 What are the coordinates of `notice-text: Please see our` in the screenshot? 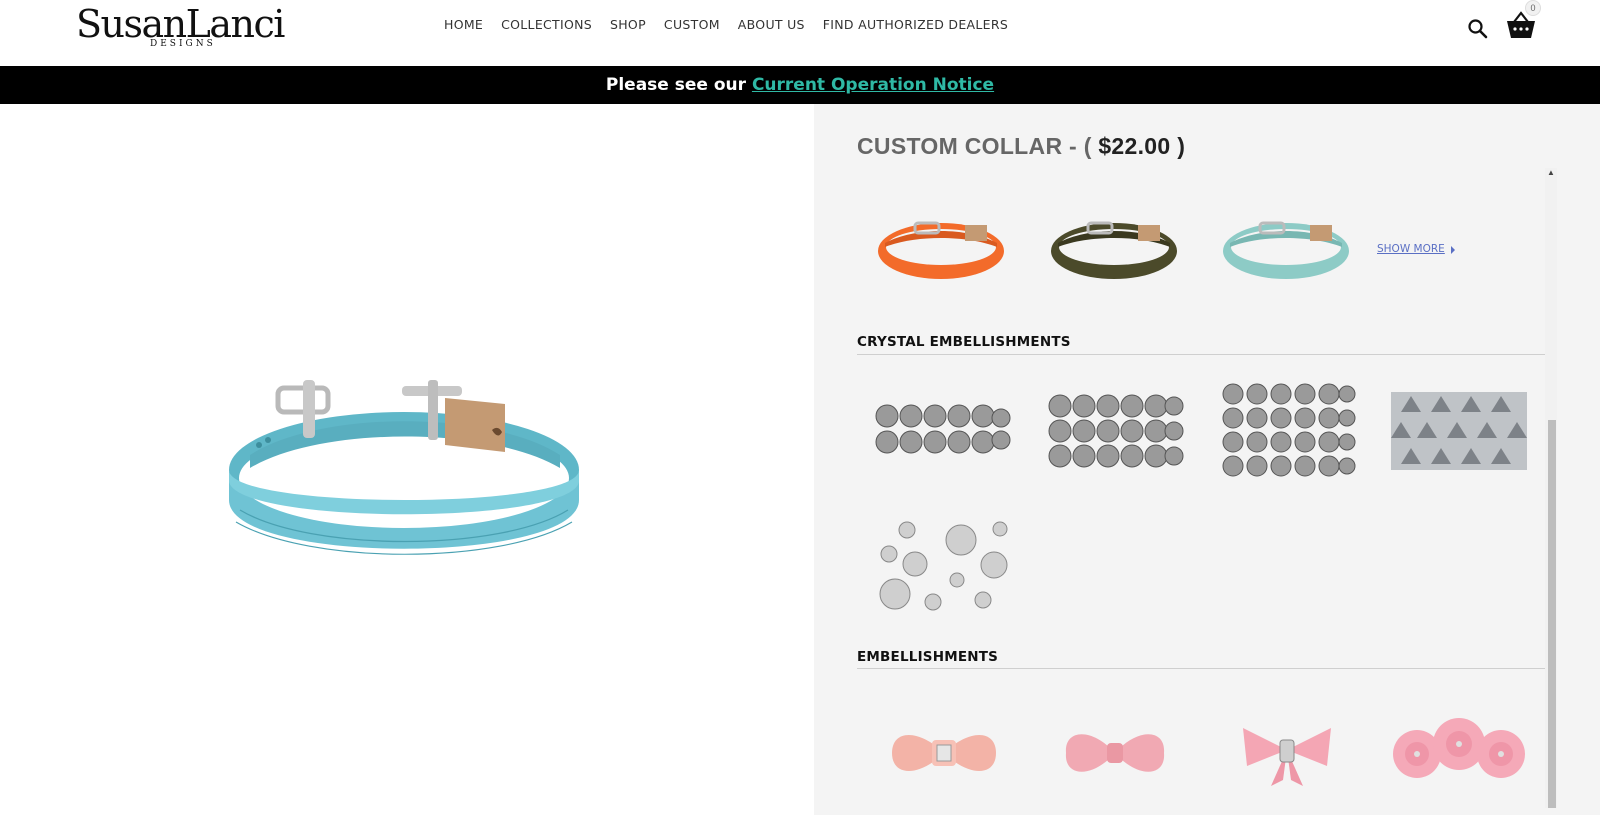 It's located at (678, 85).